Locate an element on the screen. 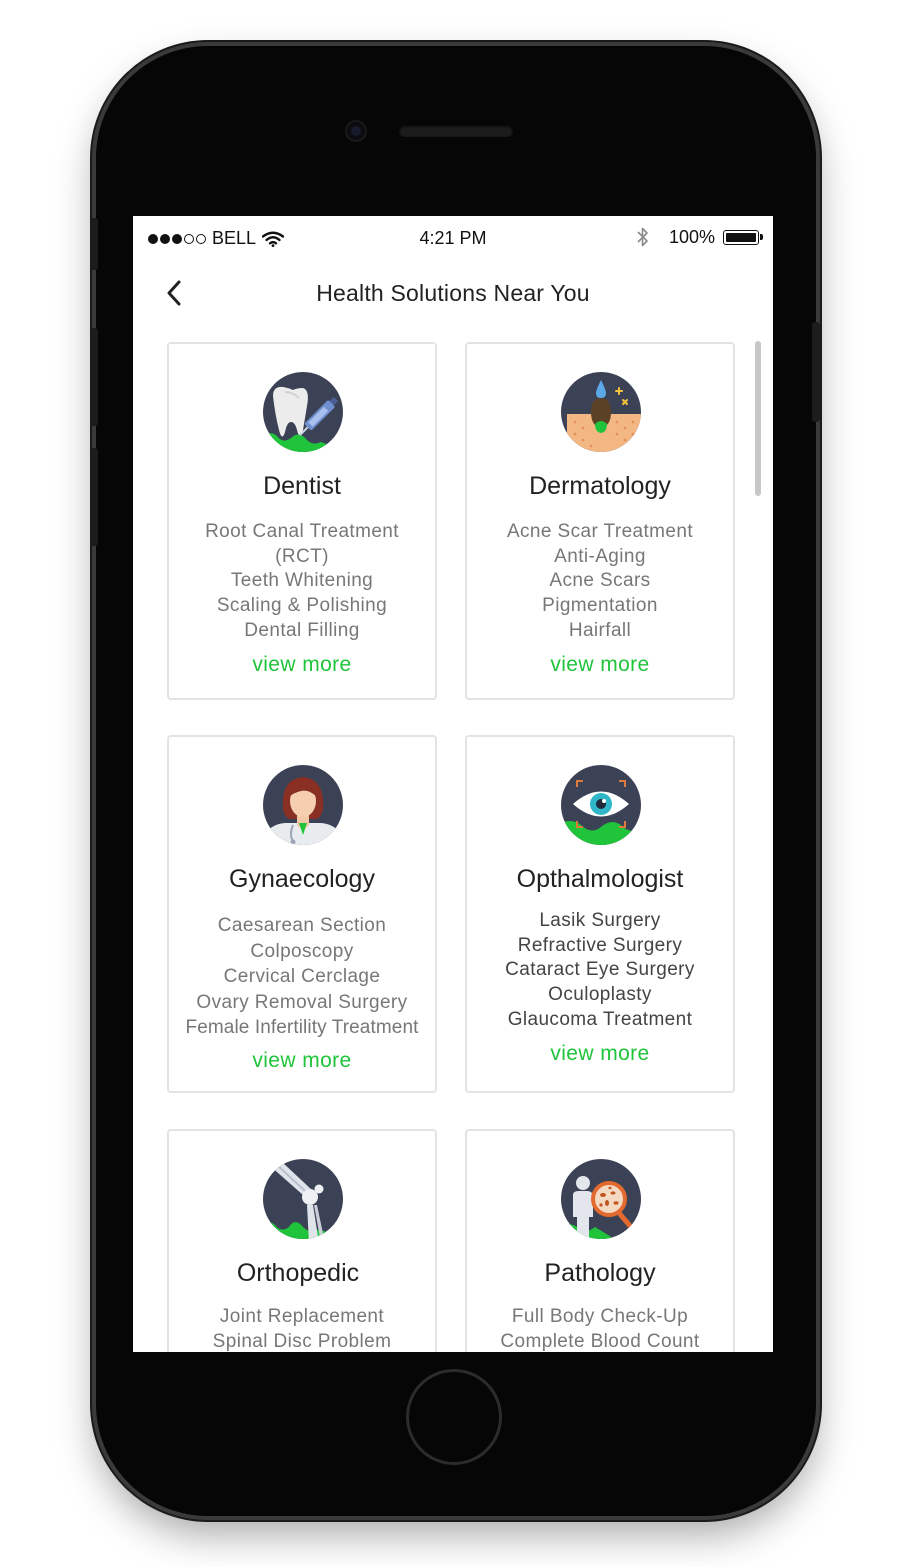 The image size is (909, 1567). card-title: Orthopedic is located at coordinates (298, 1273).